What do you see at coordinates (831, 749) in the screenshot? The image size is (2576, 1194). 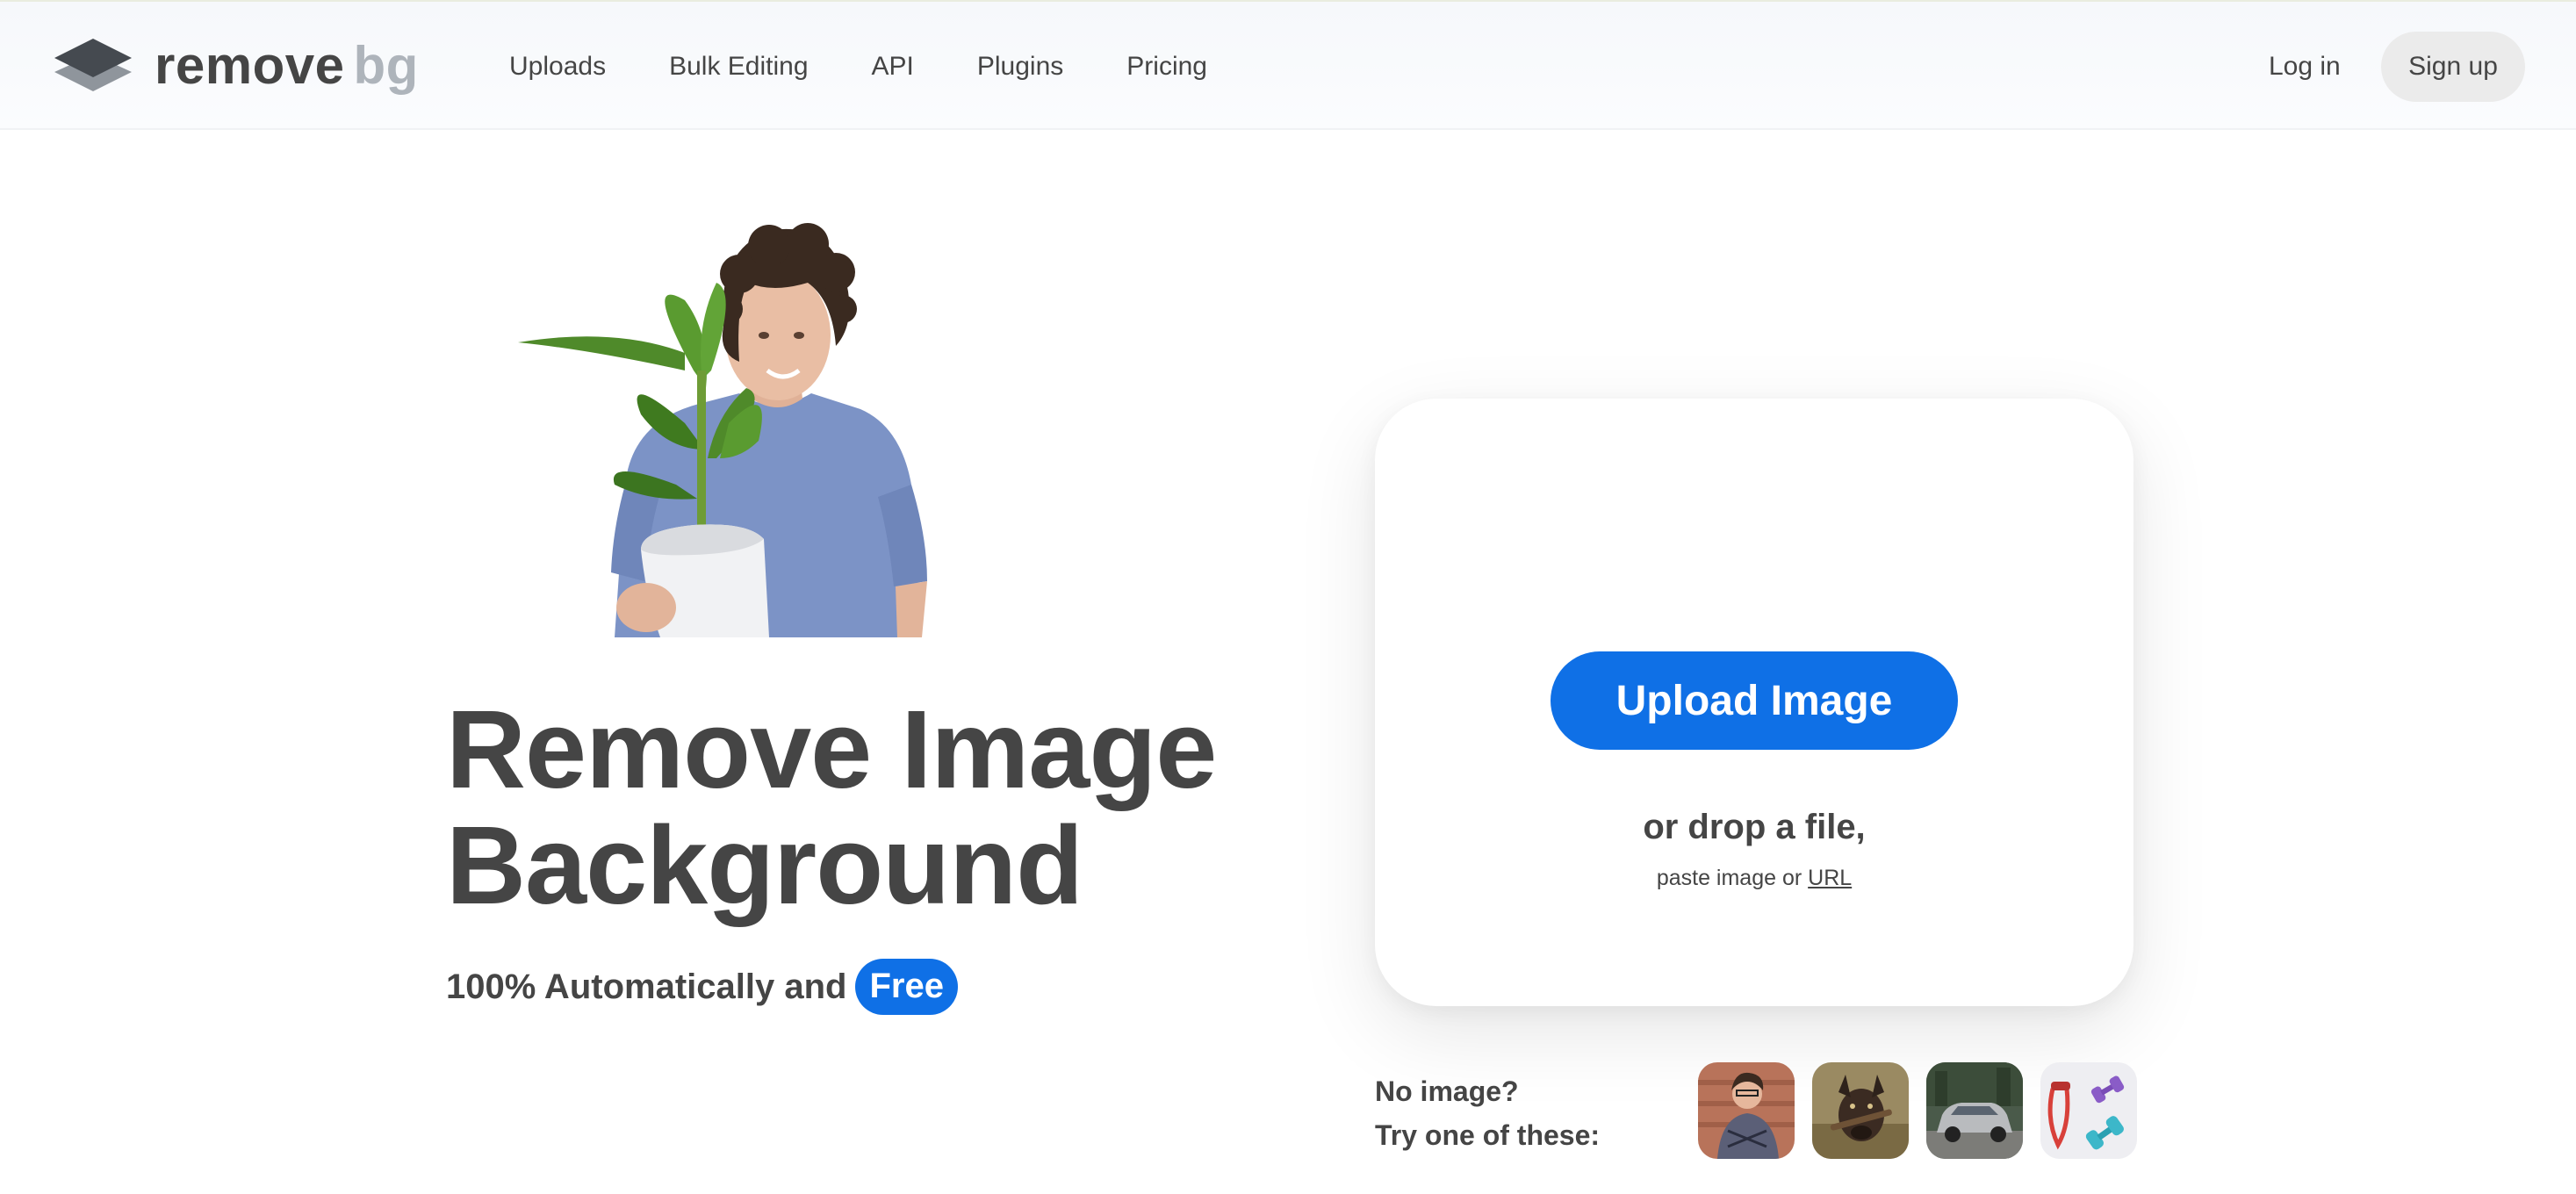 I see `hero-title-line1: Remove Image` at bounding box center [831, 749].